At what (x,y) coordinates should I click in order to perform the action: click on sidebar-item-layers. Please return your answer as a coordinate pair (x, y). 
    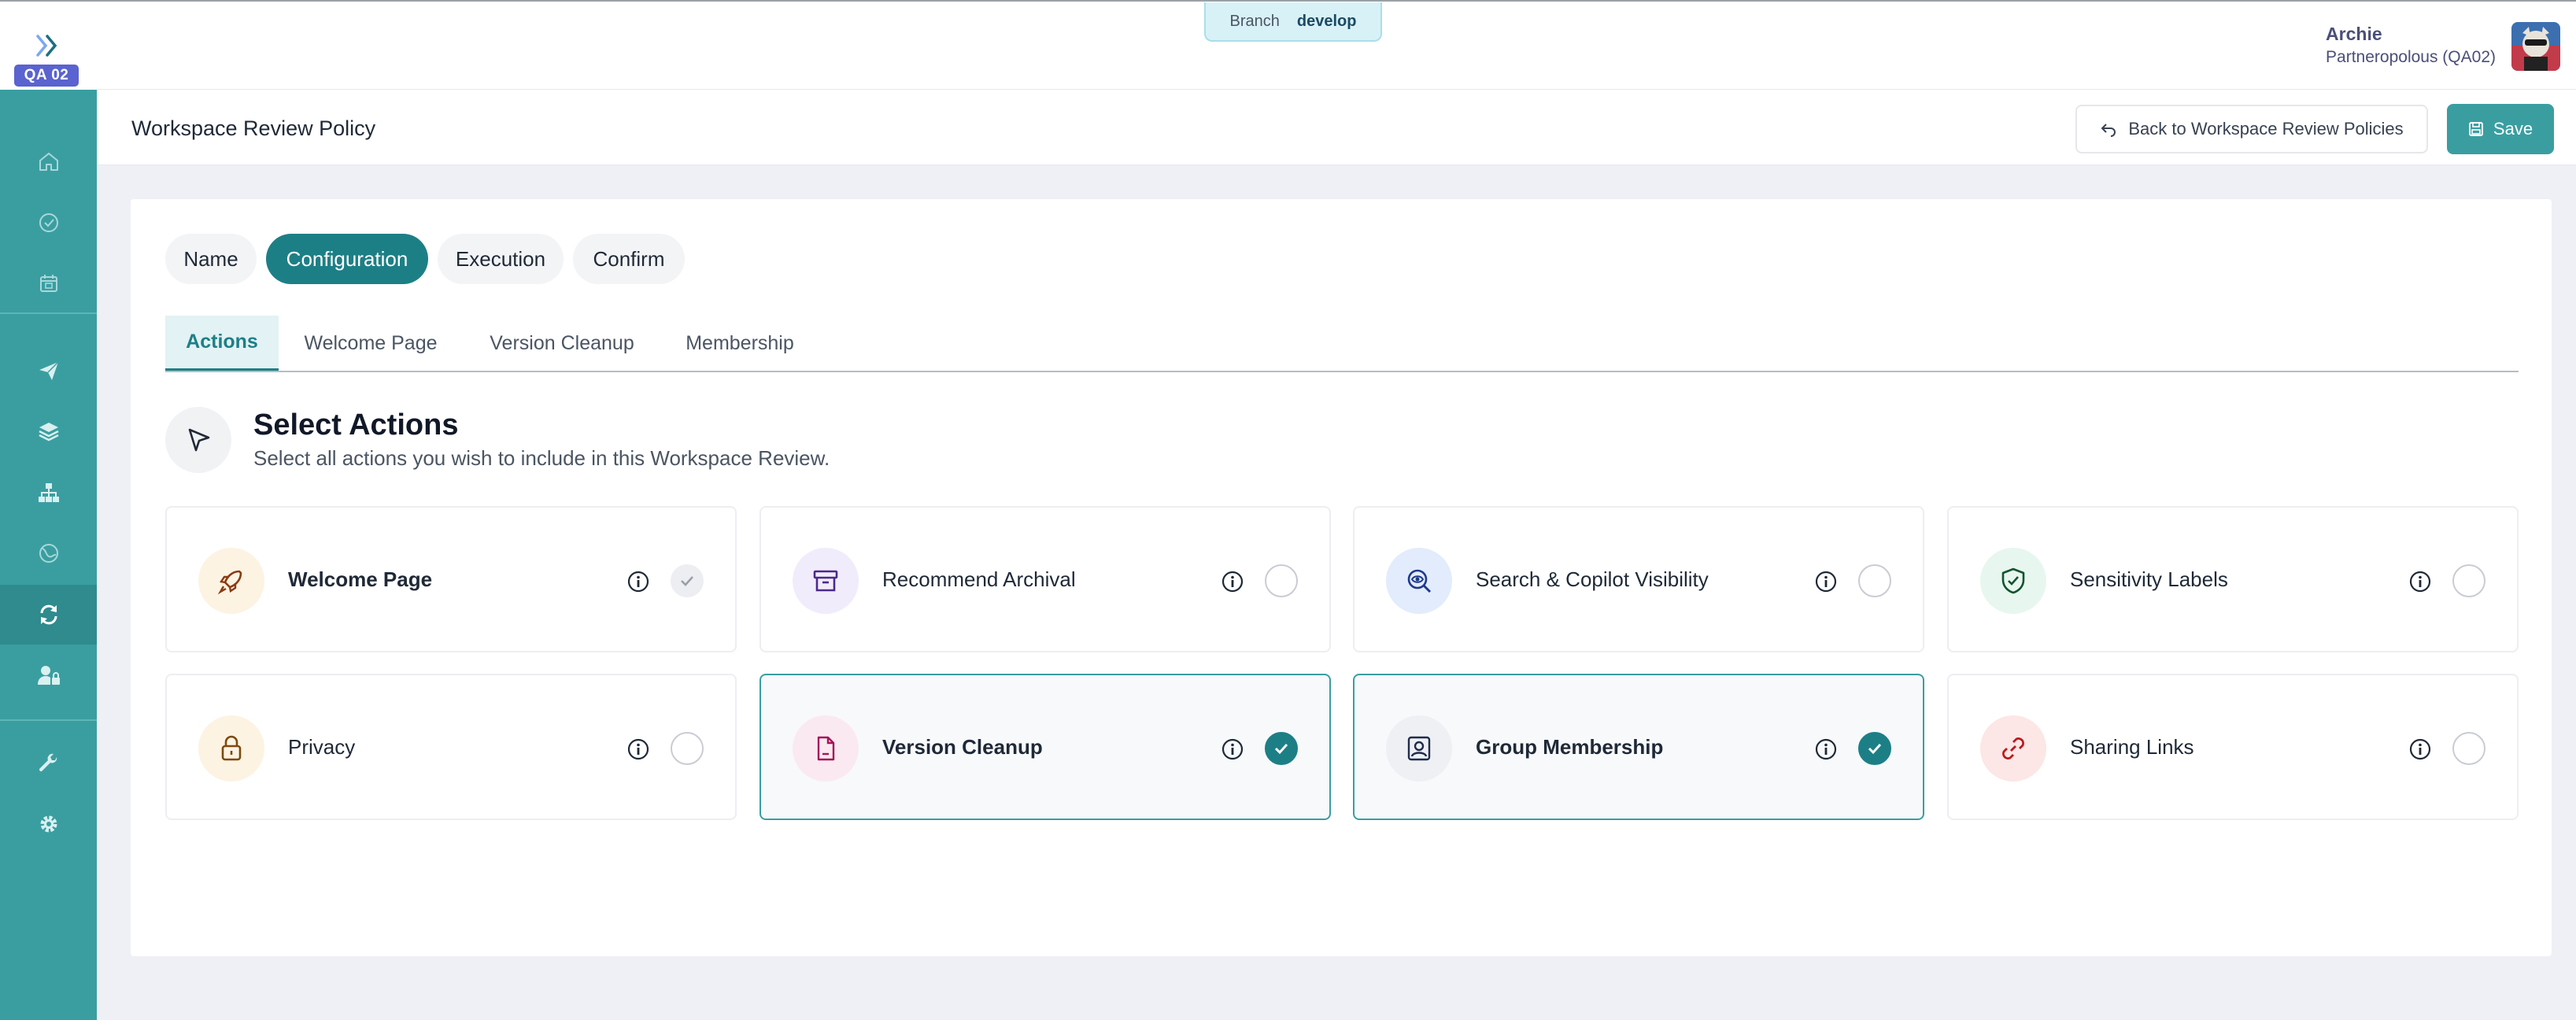
    Looking at the image, I should click on (48, 431).